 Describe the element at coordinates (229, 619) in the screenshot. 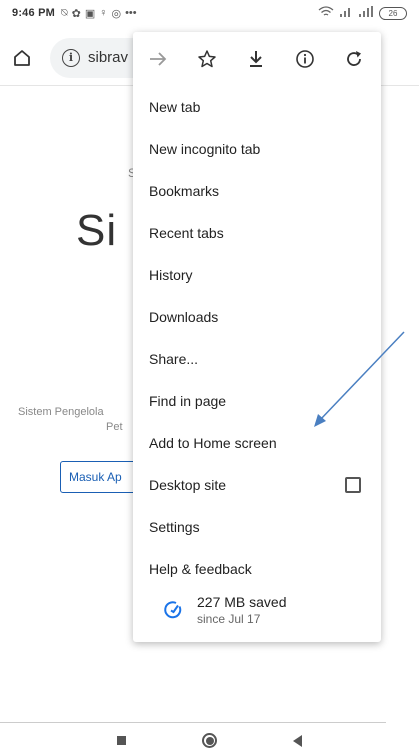

I see `data-saved-since: since Jul 17` at that location.